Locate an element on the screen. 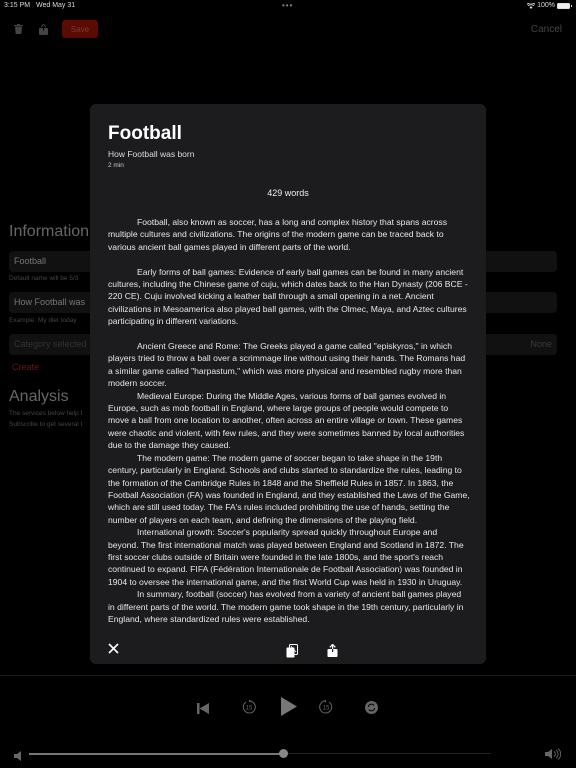 This screenshot has height=768, width=576. description-hint: Example: My diet today is located at coordinates (43, 320).